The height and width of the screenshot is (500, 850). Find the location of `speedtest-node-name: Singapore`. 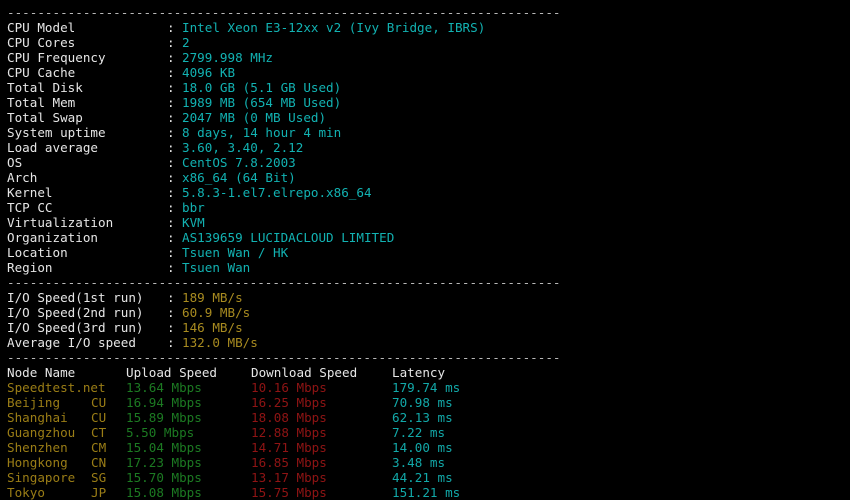

speedtest-node-name: Singapore is located at coordinates (41, 477).